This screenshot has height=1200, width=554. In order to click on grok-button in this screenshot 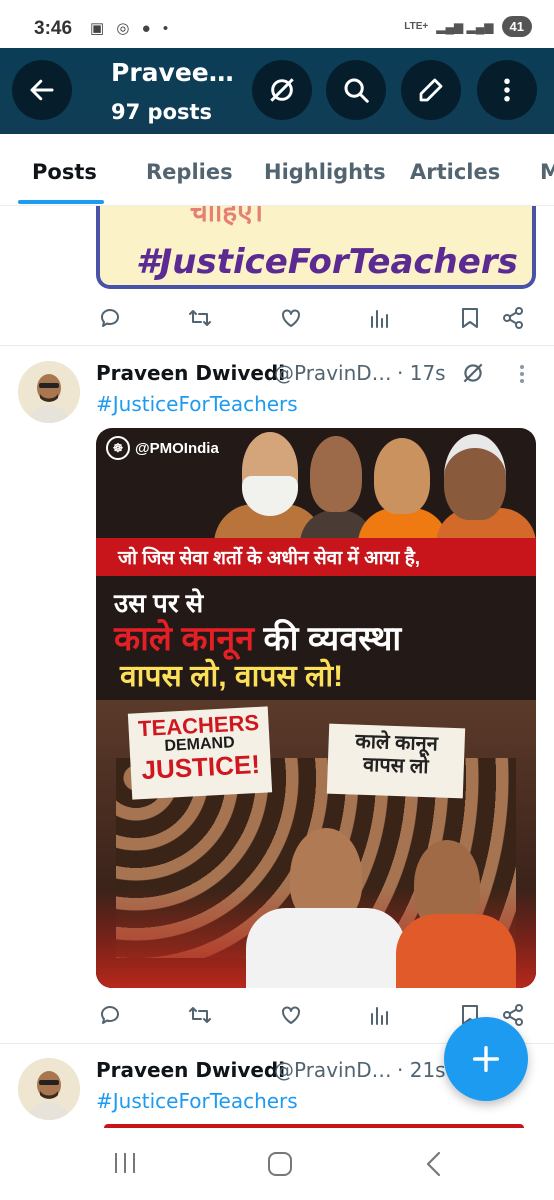, I will do `click(282, 90)`.